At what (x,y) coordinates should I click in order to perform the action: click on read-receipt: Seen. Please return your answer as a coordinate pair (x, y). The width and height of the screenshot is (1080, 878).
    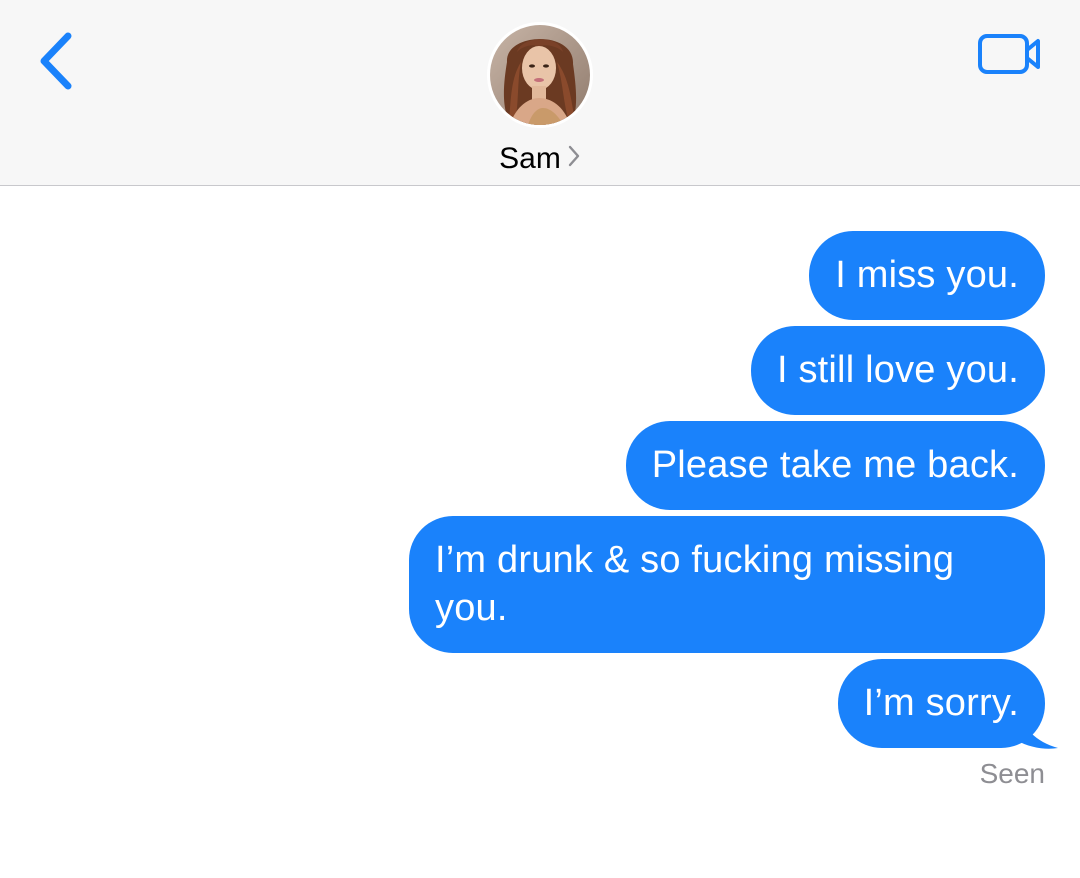
    Looking at the image, I should click on (1012, 773).